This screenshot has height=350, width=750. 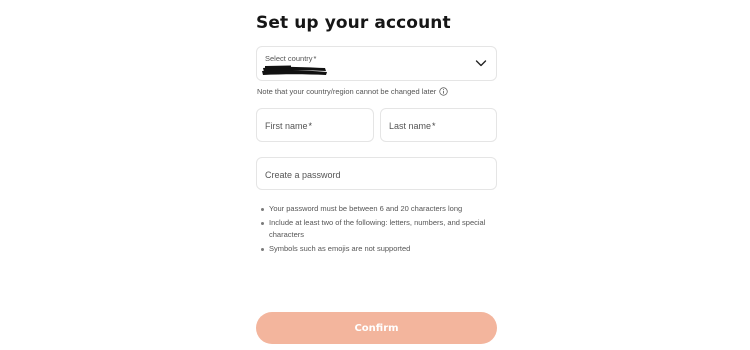 What do you see at coordinates (294, 70) in the screenshot?
I see `redacted-country-value` at bounding box center [294, 70].